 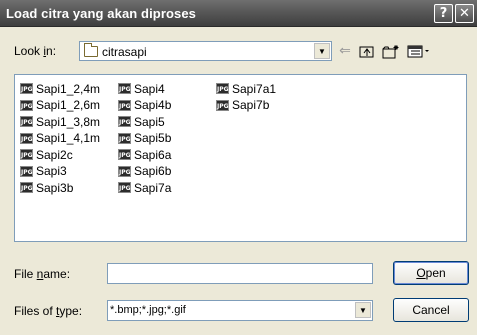 I want to click on close-button: ✕, so click(x=464, y=13).